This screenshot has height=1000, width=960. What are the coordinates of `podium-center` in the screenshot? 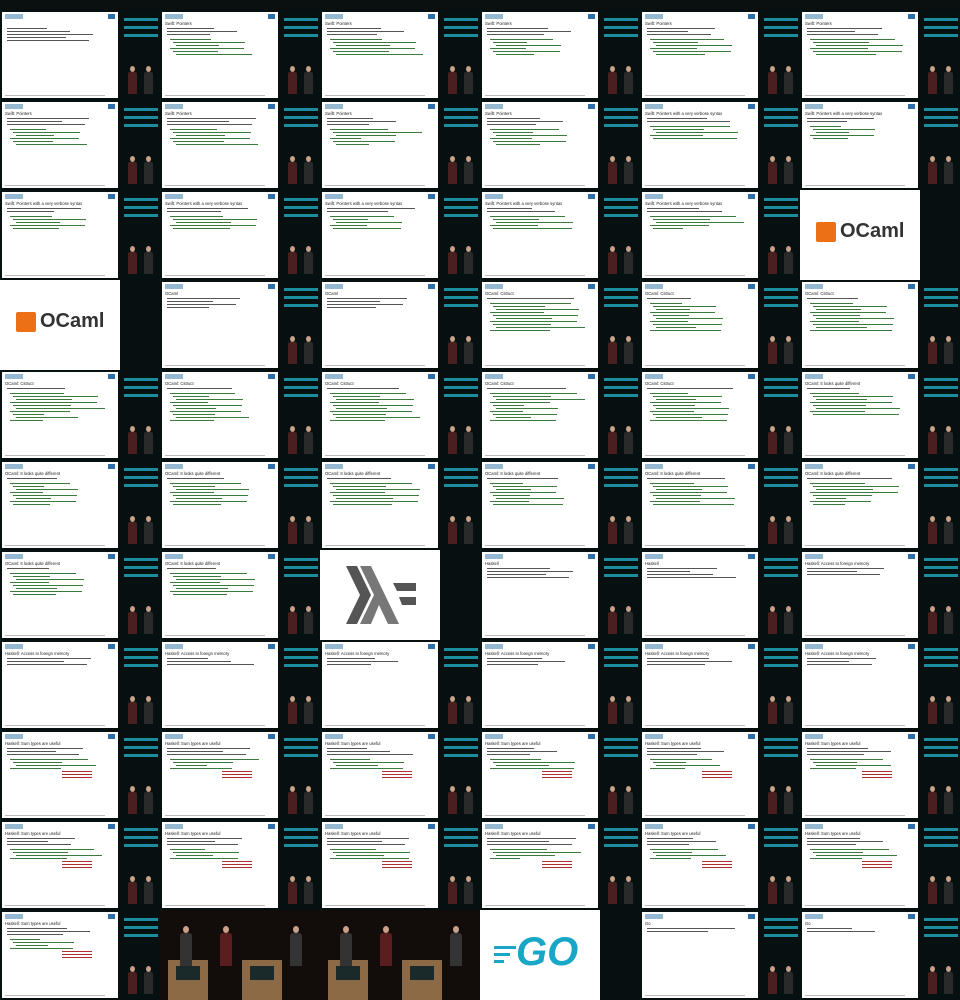 It's located at (262, 980).